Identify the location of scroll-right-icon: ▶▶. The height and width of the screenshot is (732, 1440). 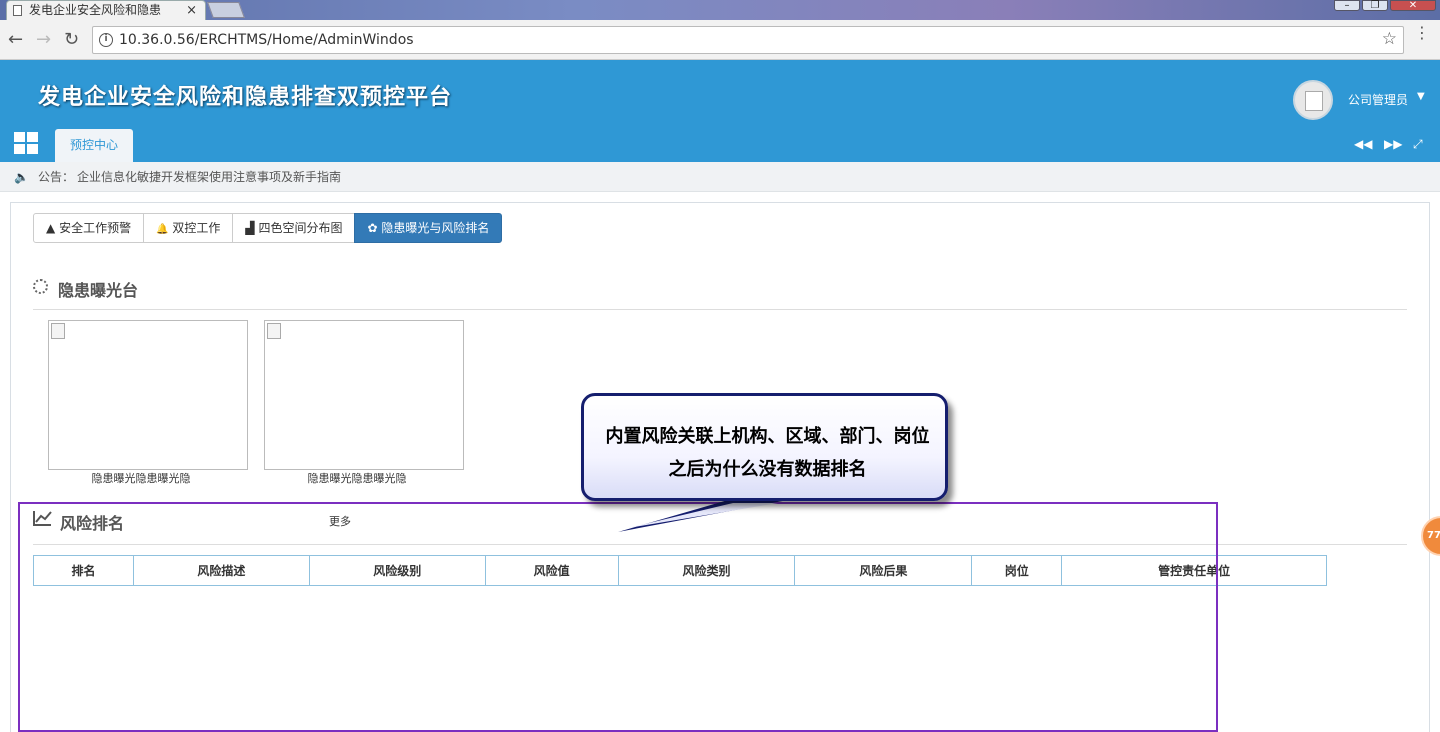
(1393, 144).